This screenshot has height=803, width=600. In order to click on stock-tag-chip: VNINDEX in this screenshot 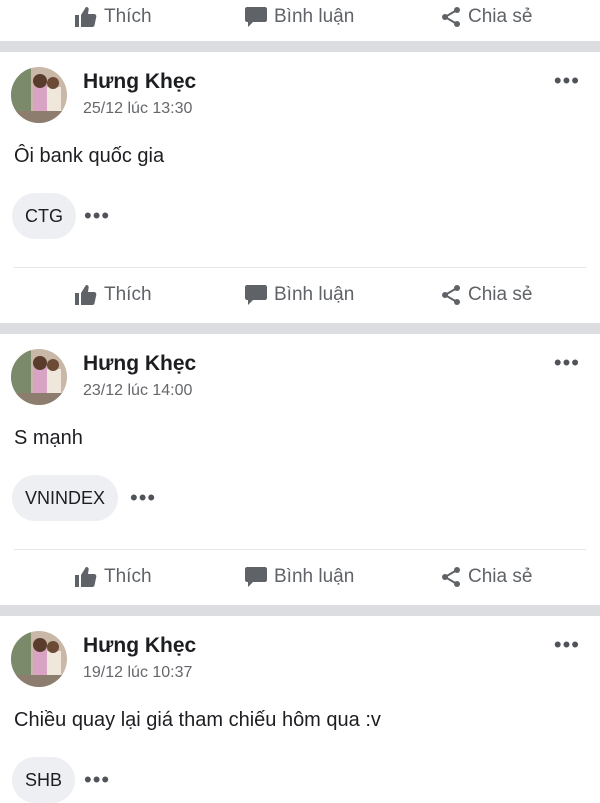, I will do `click(65, 498)`.